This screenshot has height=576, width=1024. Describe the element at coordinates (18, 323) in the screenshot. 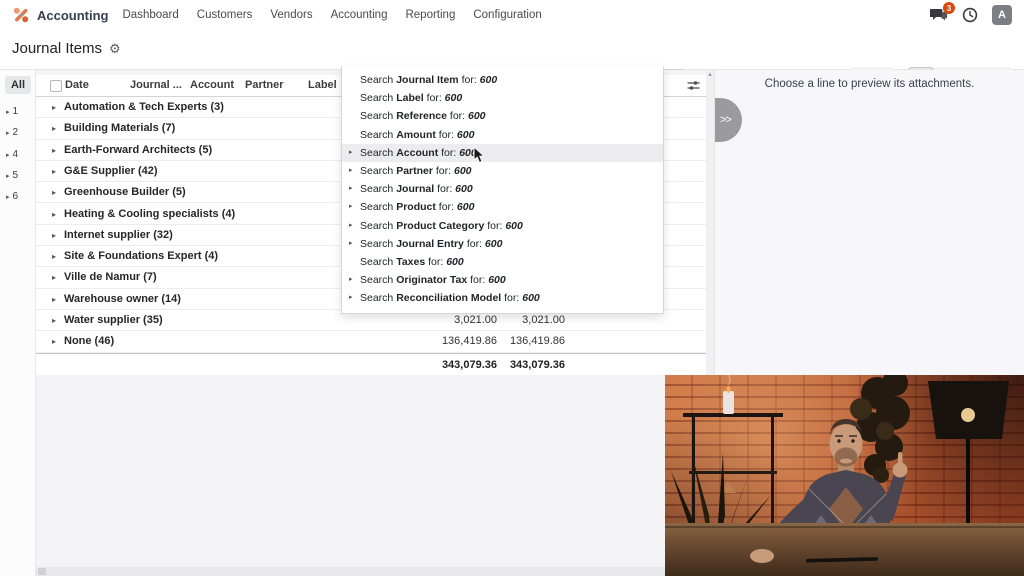

I see `line-number-strip: All ▸ 1 ▸ 2 ▸ 4 ▸ 5 ▸ 6` at that location.